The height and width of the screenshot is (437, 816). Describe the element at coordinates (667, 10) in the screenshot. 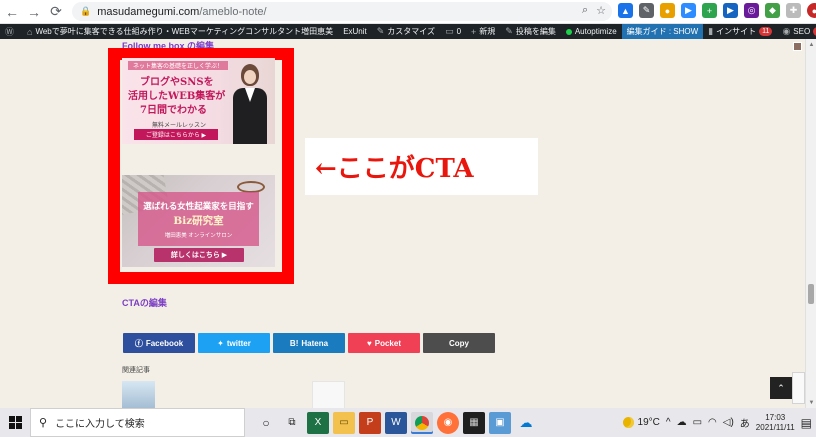

I see `keep-extension-icon: ●` at that location.